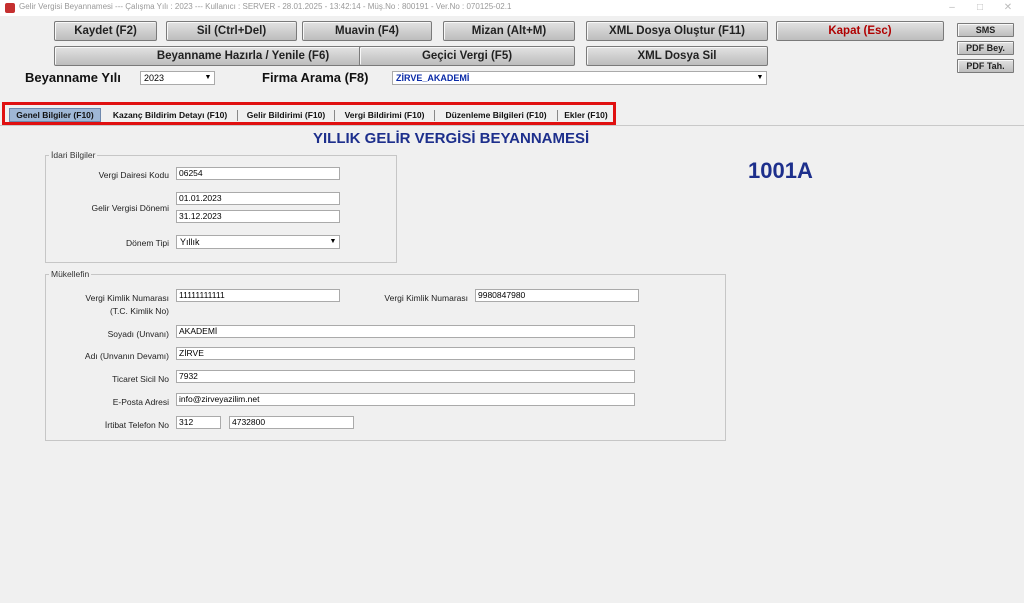 This screenshot has width=1024, height=603. I want to click on tab-genel-bilgiler: Genel Bilgiler (F10), so click(55, 115).